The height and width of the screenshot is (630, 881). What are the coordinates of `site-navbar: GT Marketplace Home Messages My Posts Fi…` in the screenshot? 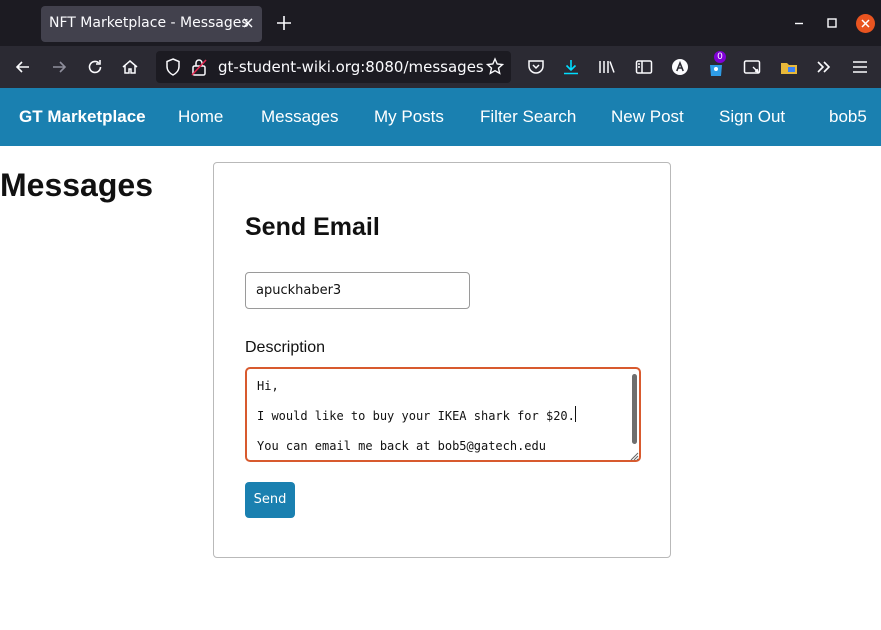 It's located at (440, 117).